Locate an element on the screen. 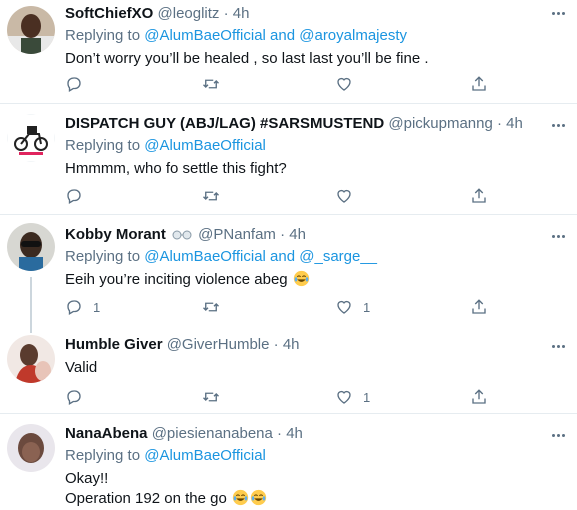 This screenshot has height=510, width=577. display-name: NanaAbena is located at coordinates (106, 433).